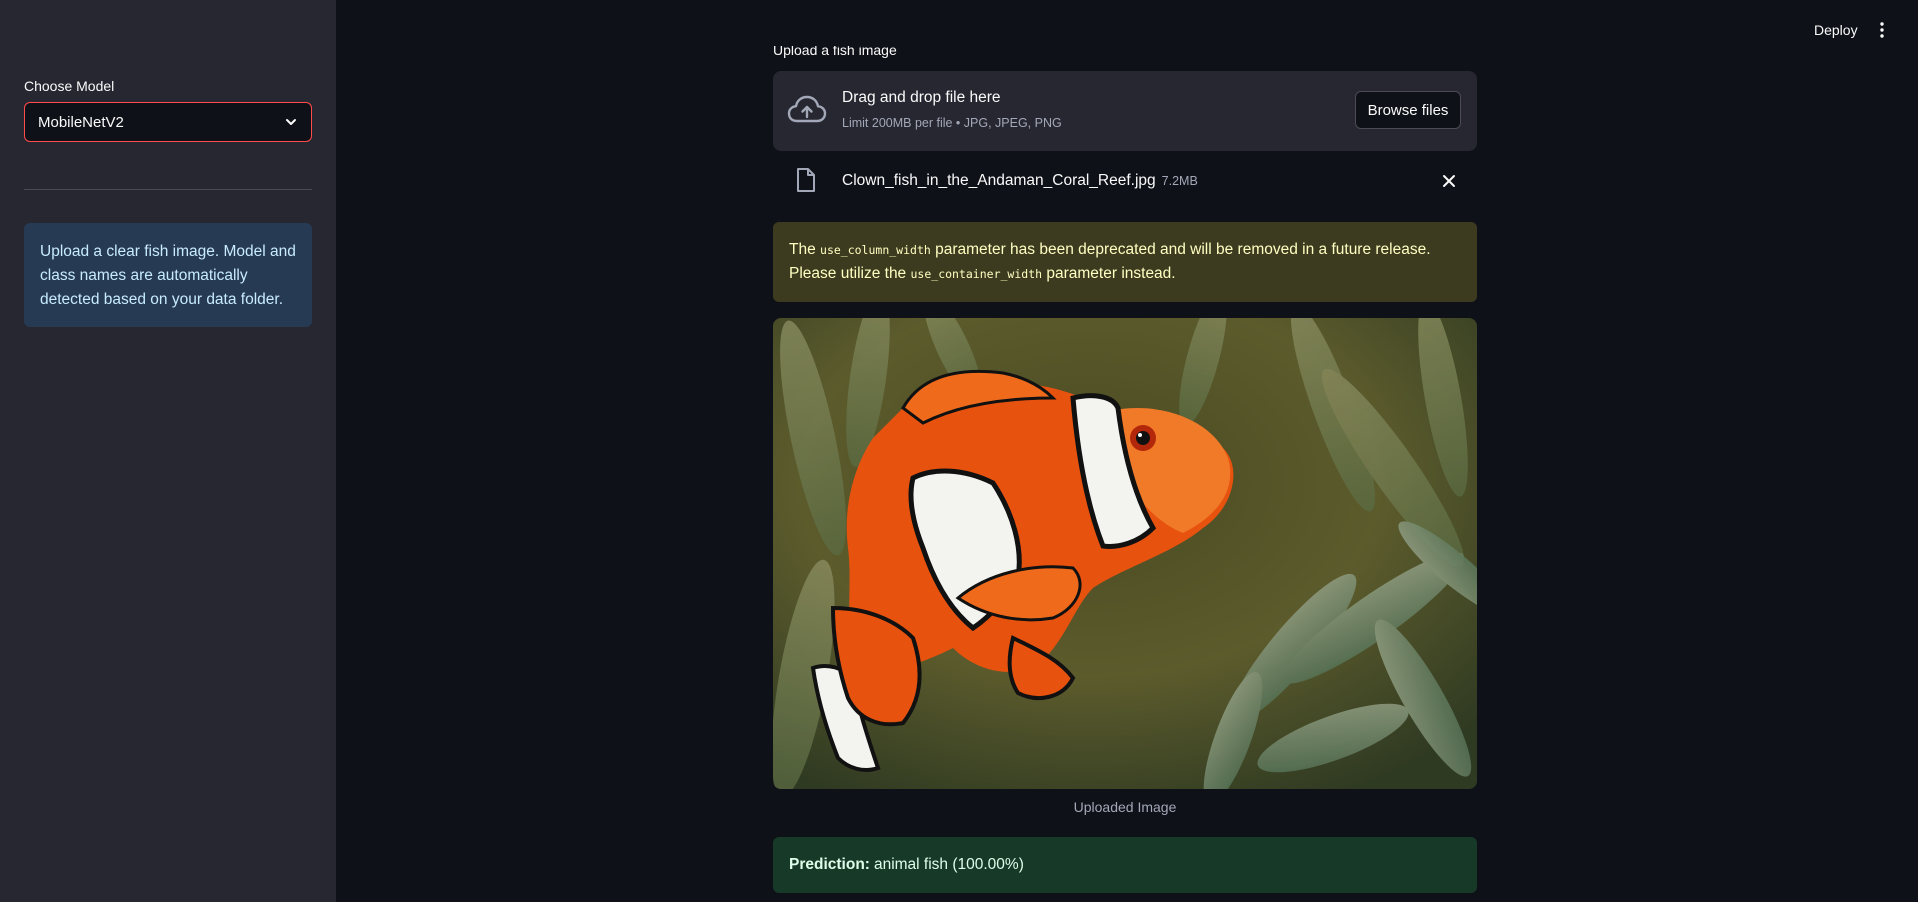  Describe the element at coordinates (168, 122) in the screenshot. I see `model-select: MobileNetV2` at that location.